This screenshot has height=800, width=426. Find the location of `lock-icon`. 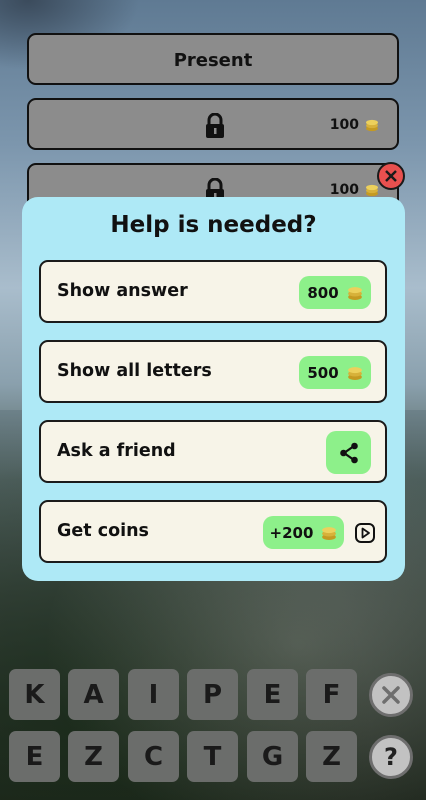

lock-icon is located at coordinates (215, 125).